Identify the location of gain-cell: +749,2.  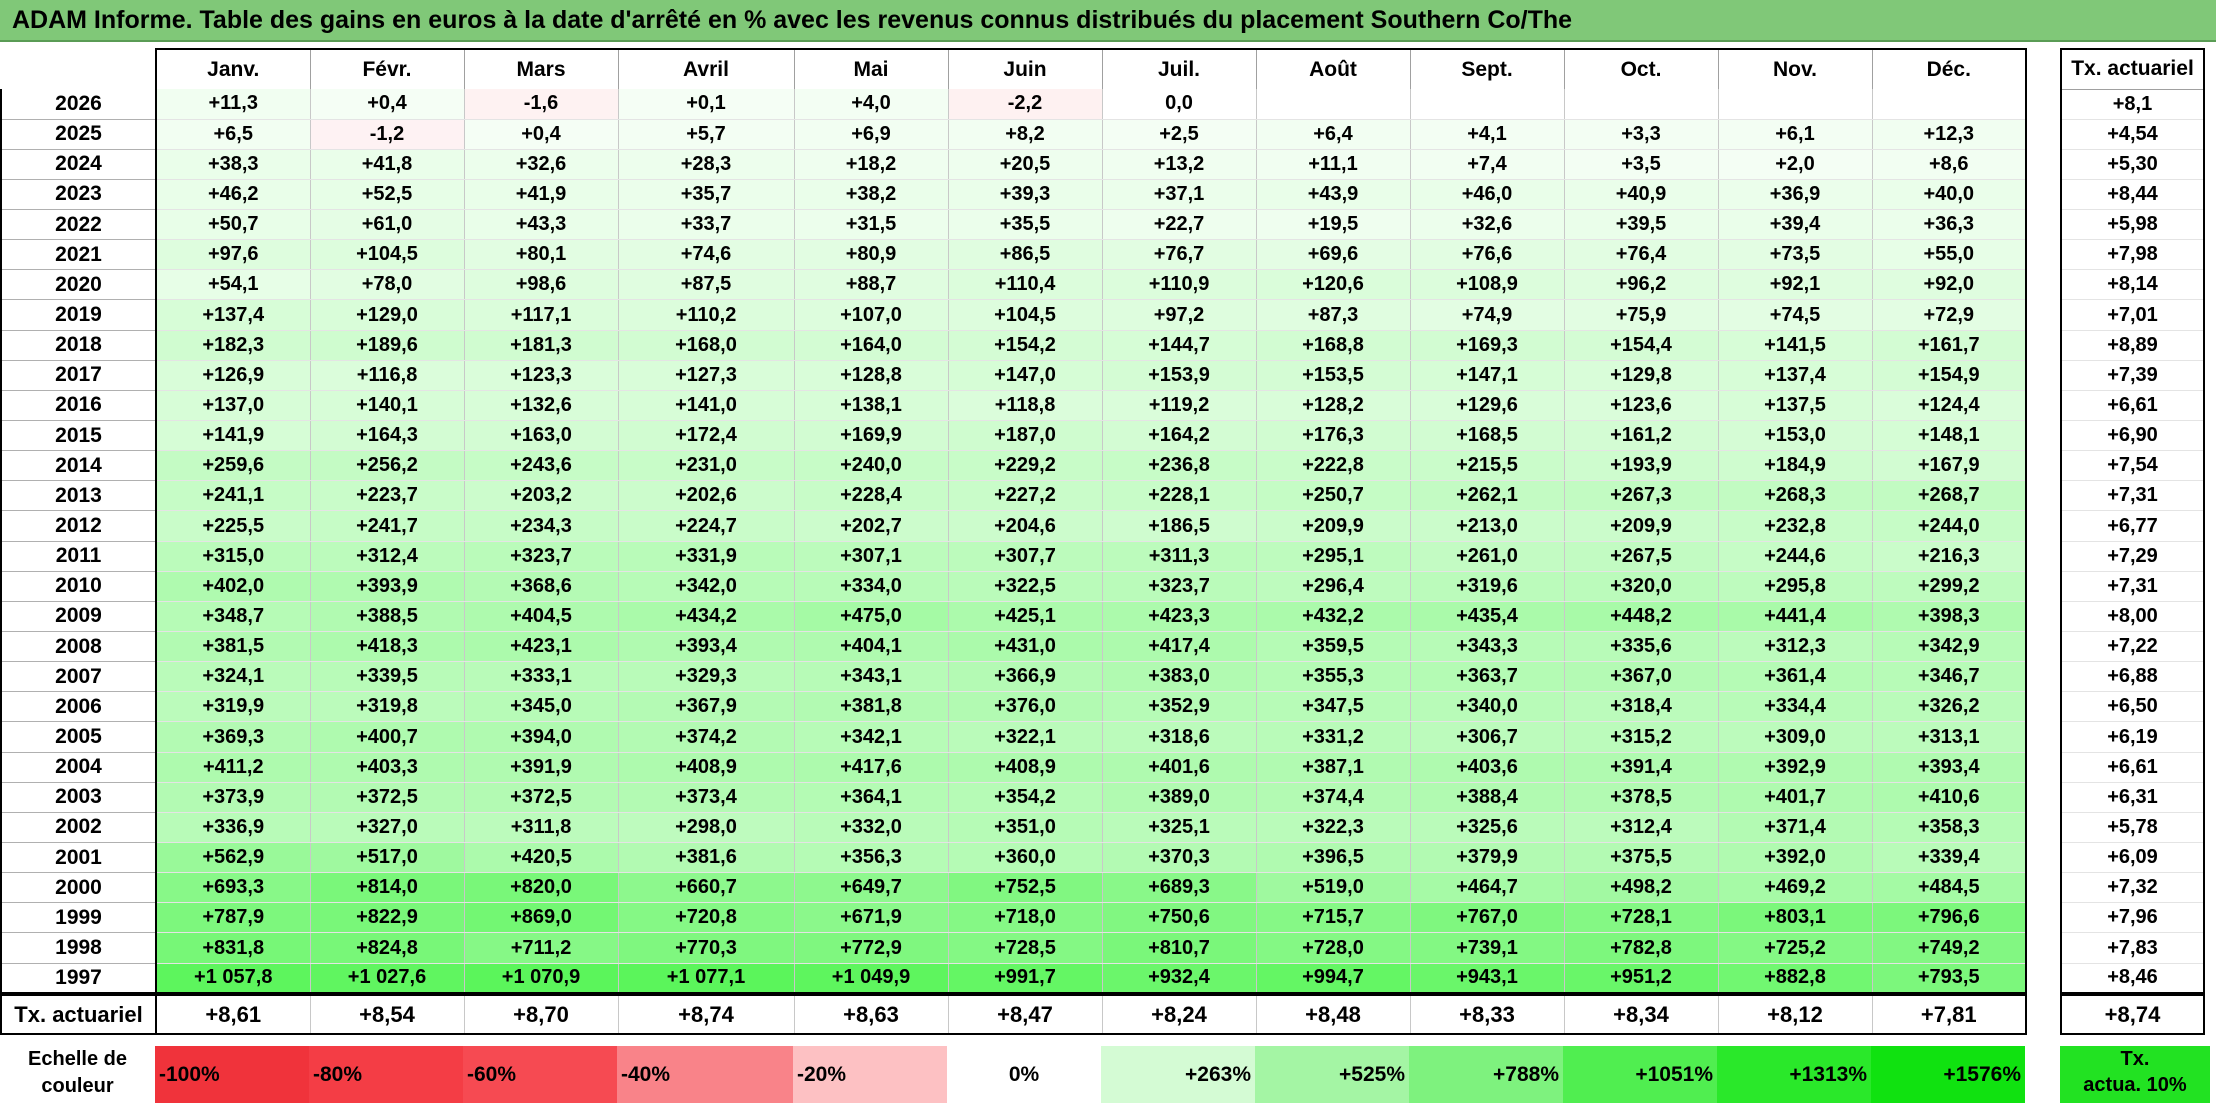
(1949, 948).